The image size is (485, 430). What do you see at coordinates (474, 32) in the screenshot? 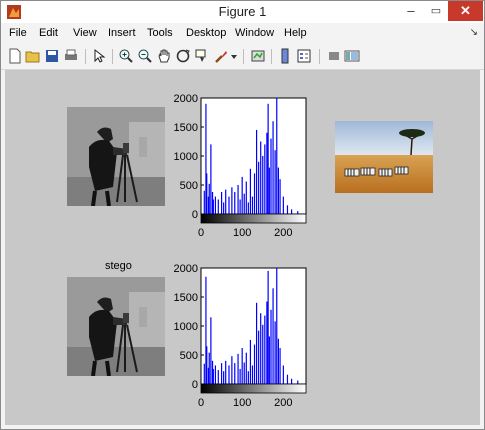
I see `dock-figure-icon: ↘` at bounding box center [474, 32].